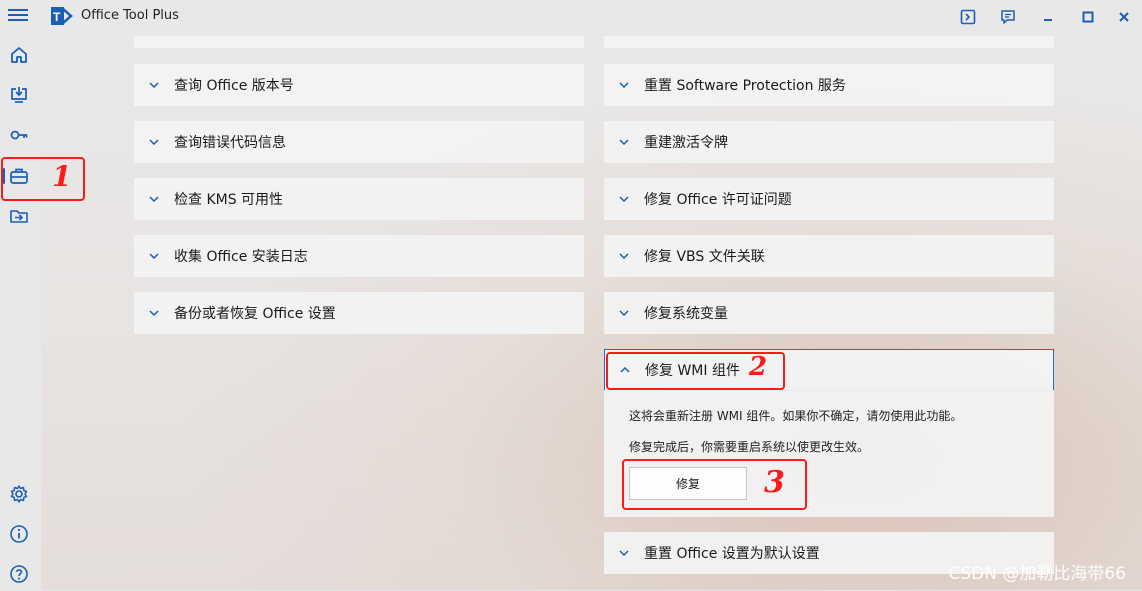 The height and width of the screenshot is (591, 1142). Describe the element at coordinates (130, 15) in the screenshot. I see `app-title: Office Tool Plus` at that location.